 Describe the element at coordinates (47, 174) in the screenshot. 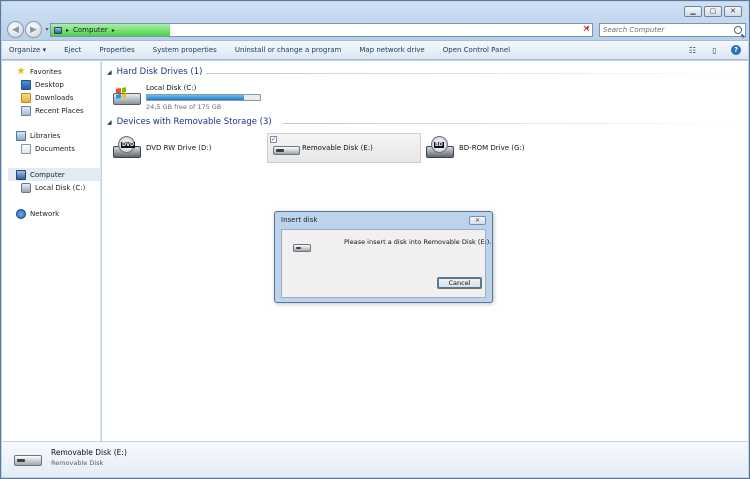

I see `nav-label: Computer` at that location.